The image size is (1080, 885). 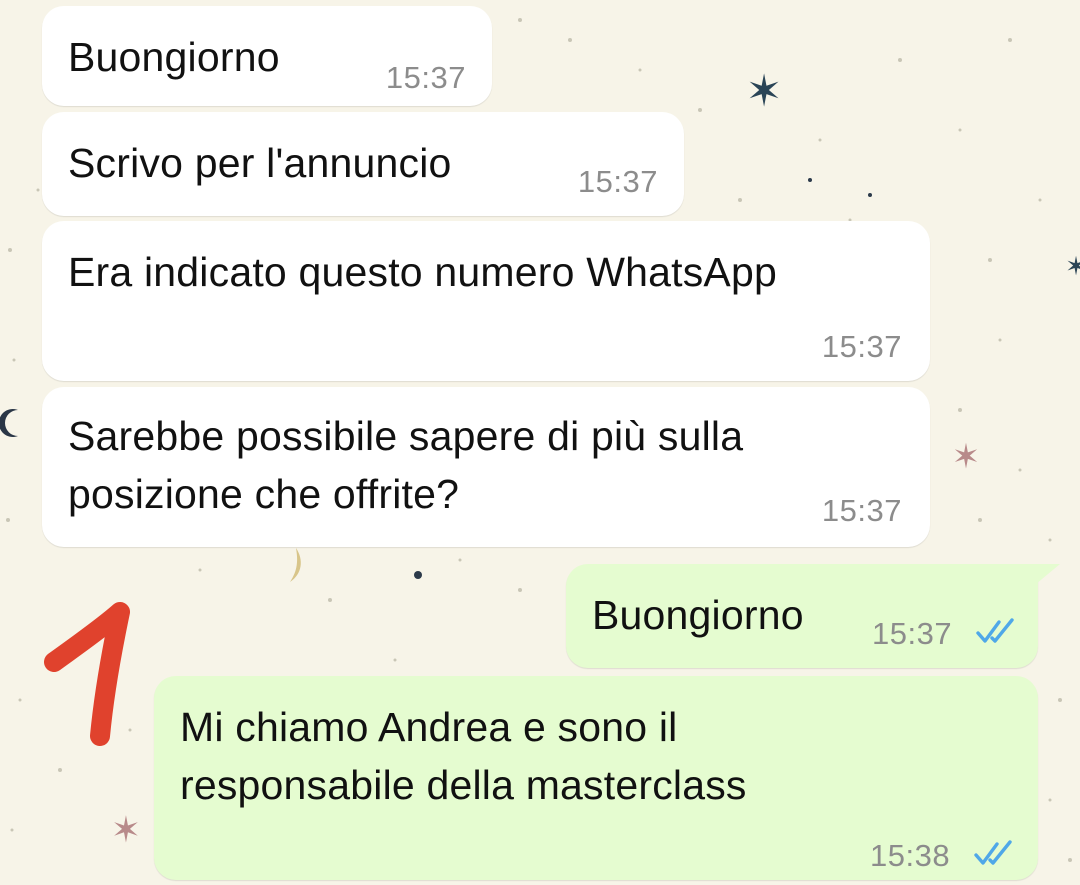 What do you see at coordinates (1048, 574) in the screenshot?
I see `bubble-tail` at bounding box center [1048, 574].